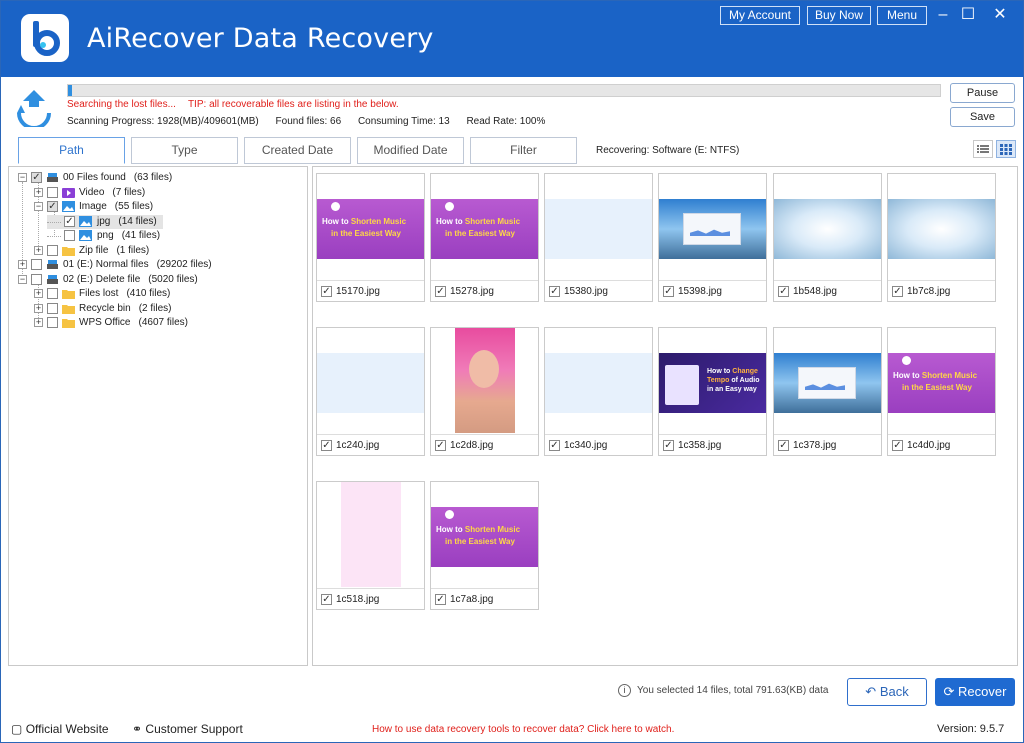 The height and width of the screenshot is (743, 1024). Describe the element at coordinates (887, 692) in the screenshot. I see `back-button: ↶ Back` at that location.